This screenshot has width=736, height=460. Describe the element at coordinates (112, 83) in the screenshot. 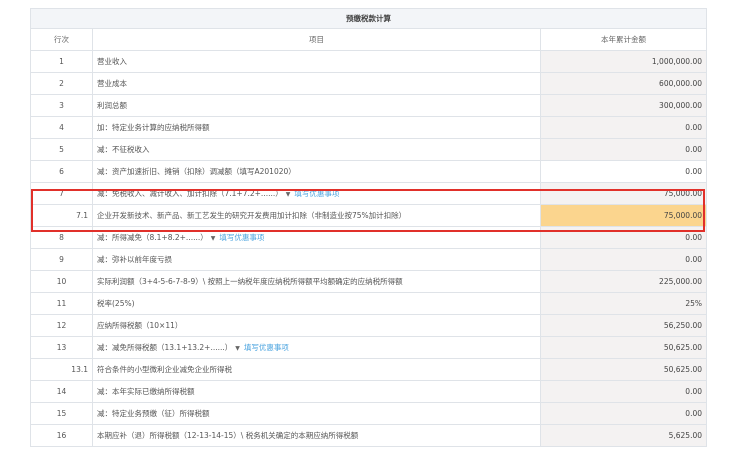

I see `row-item-label: 营业成本` at that location.